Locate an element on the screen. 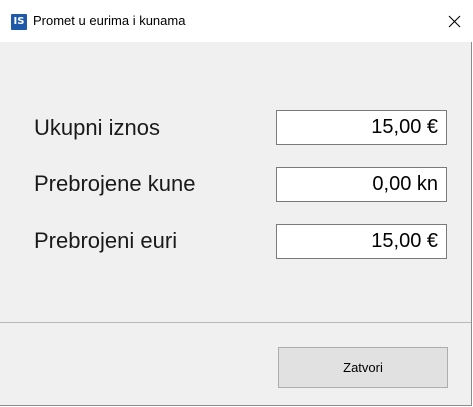 The height and width of the screenshot is (407, 473). window-title: Promet u eurima i kunama is located at coordinates (109, 20).